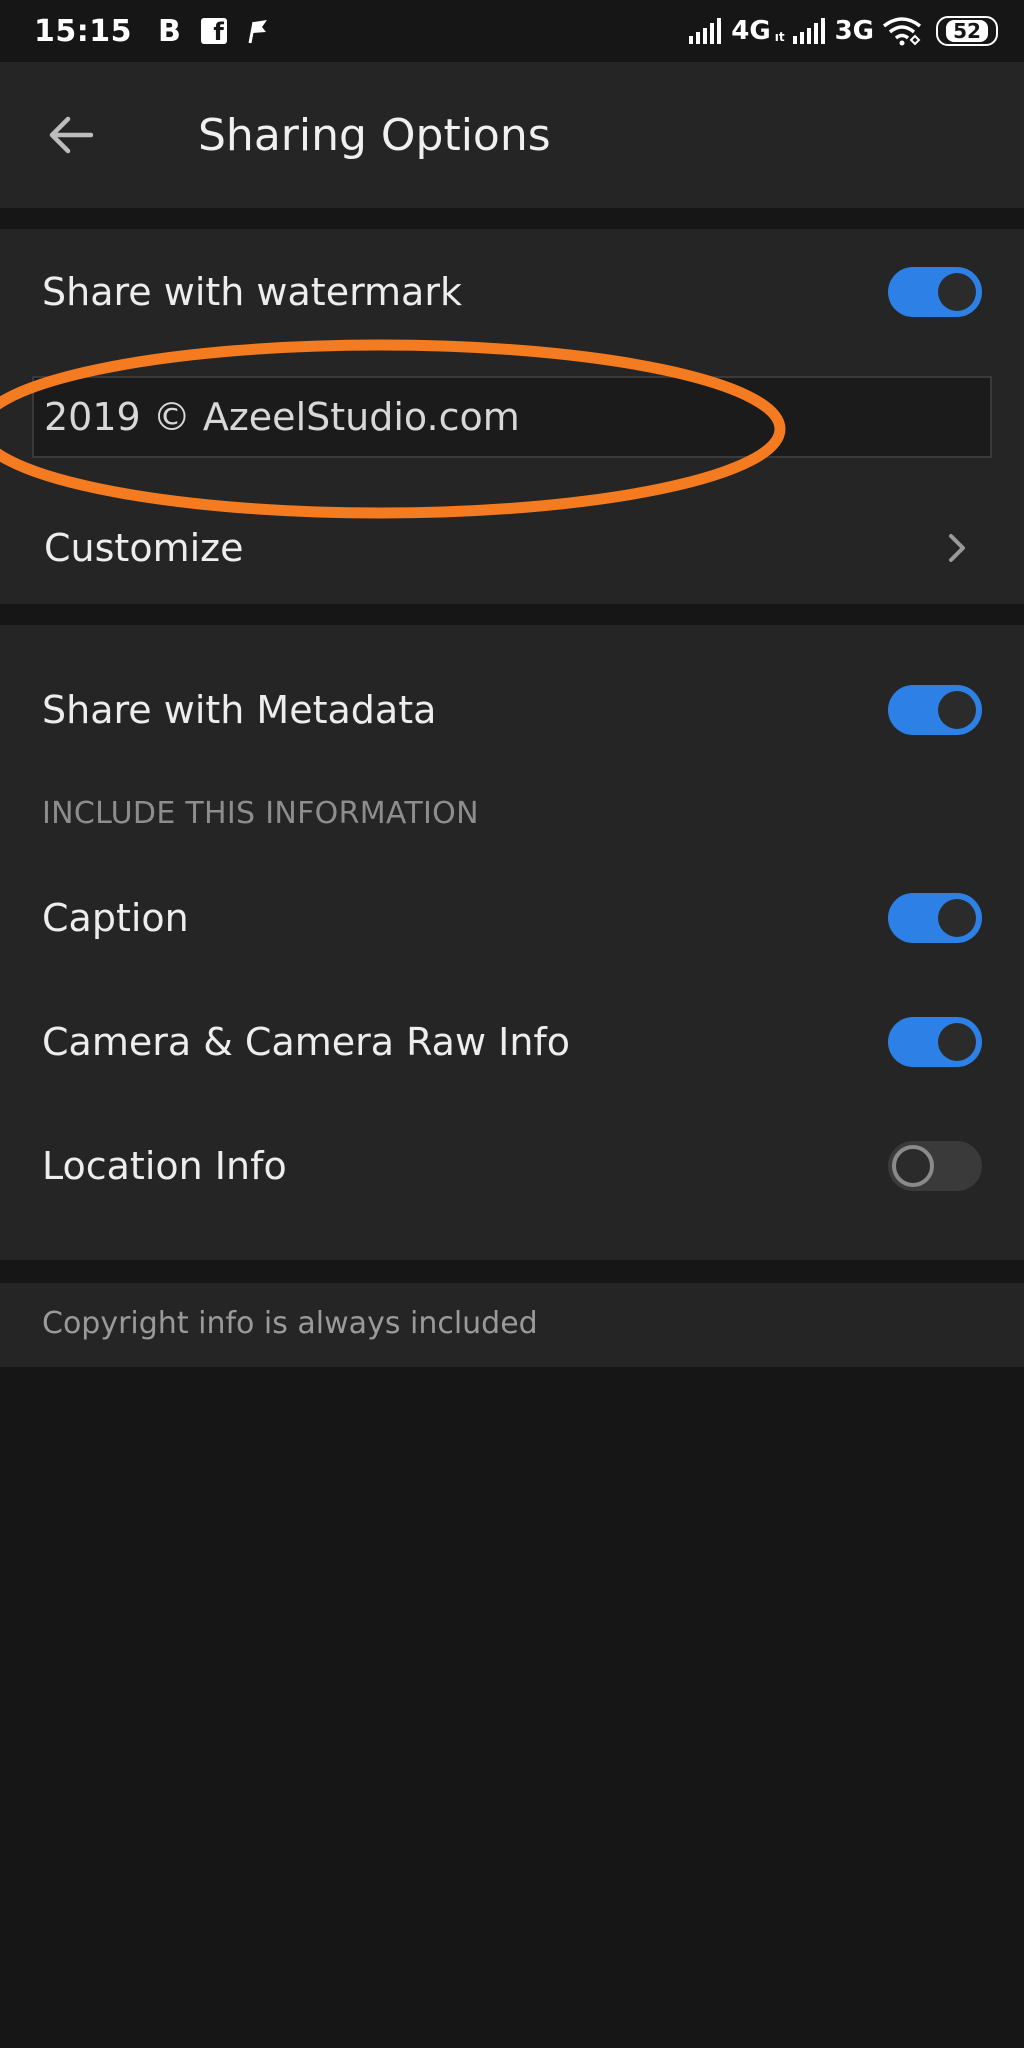 This screenshot has width=1024, height=2048. I want to click on caption-row: Caption, so click(512, 918).